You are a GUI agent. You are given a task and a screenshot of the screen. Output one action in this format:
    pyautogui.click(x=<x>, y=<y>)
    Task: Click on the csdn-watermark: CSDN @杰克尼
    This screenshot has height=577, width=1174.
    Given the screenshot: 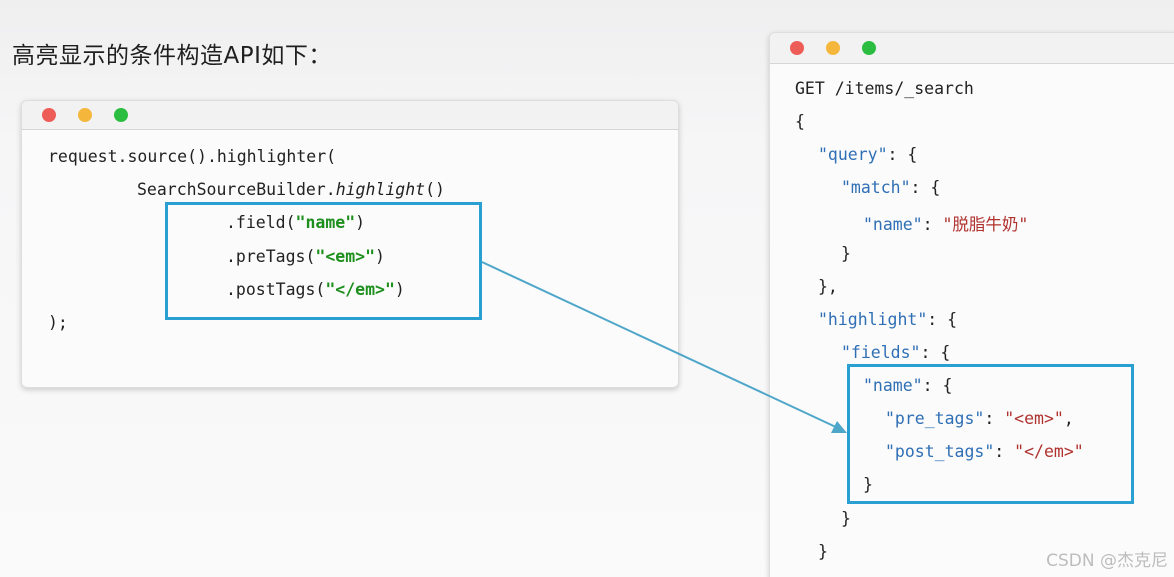 What is the action you would take?
    pyautogui.click(x=1107, y=561)
    